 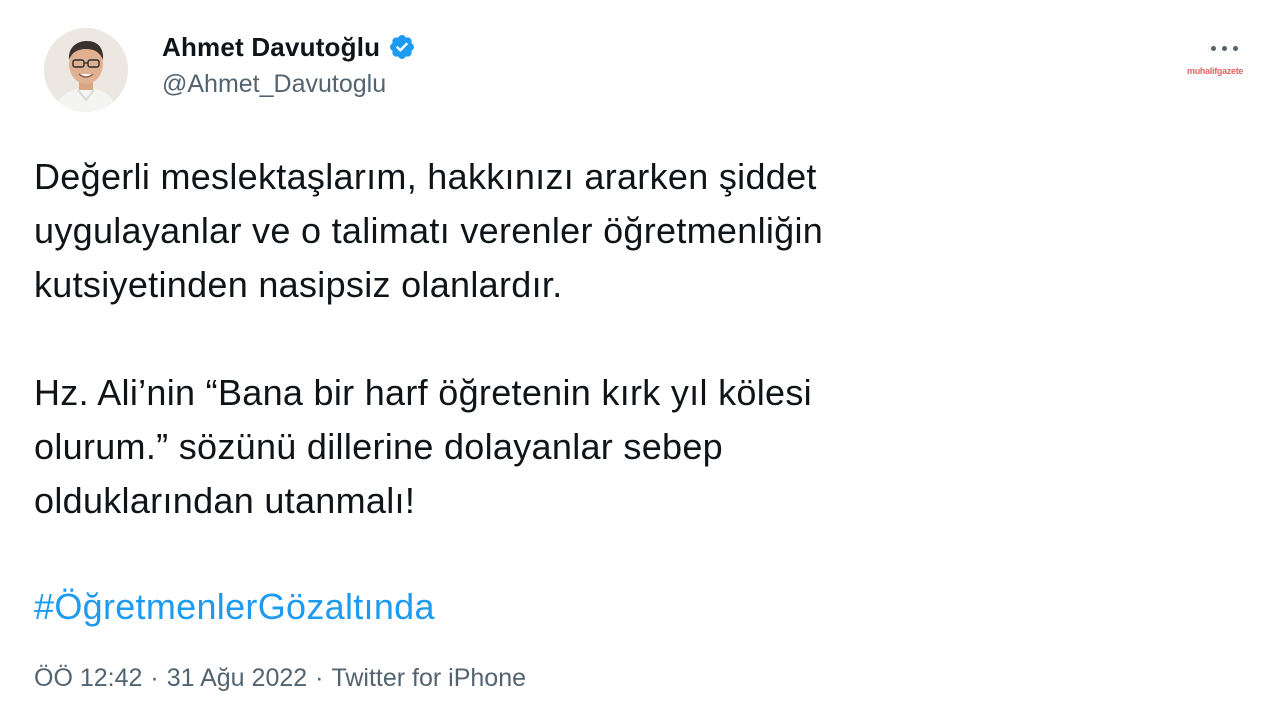 I want to click on tweet-date: 31 Ağu 2022, so click(x=237, y=678).